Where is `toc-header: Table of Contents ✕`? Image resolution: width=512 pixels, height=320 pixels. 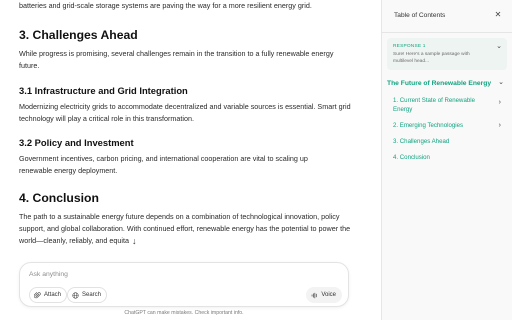 toc-header: Table of Contents ✕ is located at coordinates (447, 16).